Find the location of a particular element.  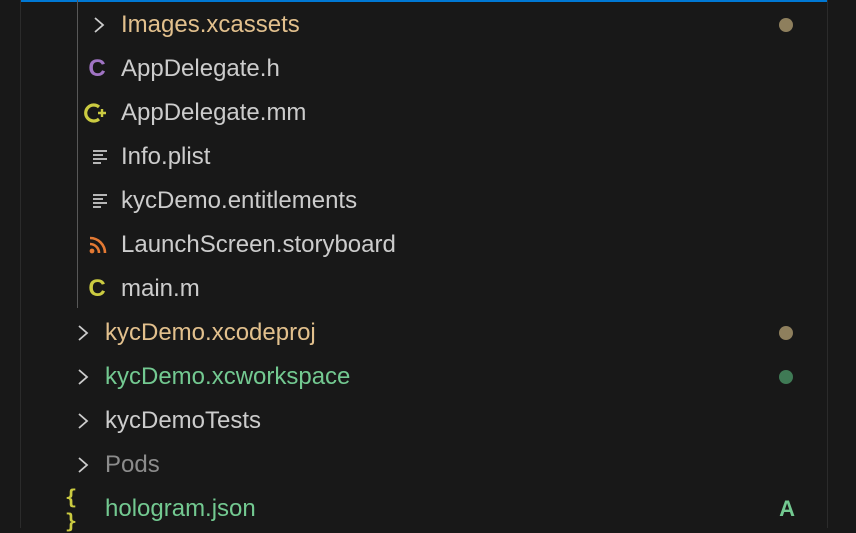

tree-item-pods: Pods is located at coordinates (424, 465).